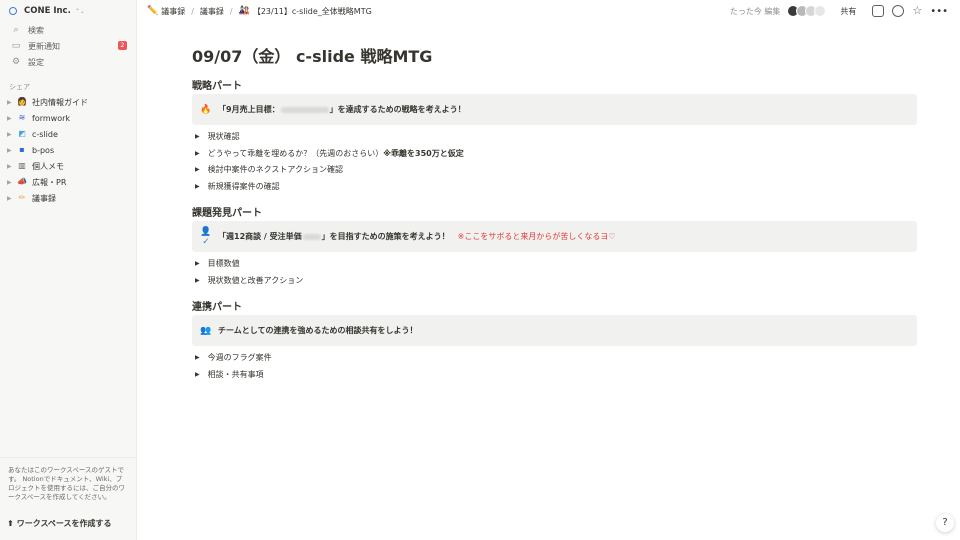  Describe the element at coordinates (255, 280) in the screenshot. I see `toggle-label: 現状数値と改善アクション` at that location.